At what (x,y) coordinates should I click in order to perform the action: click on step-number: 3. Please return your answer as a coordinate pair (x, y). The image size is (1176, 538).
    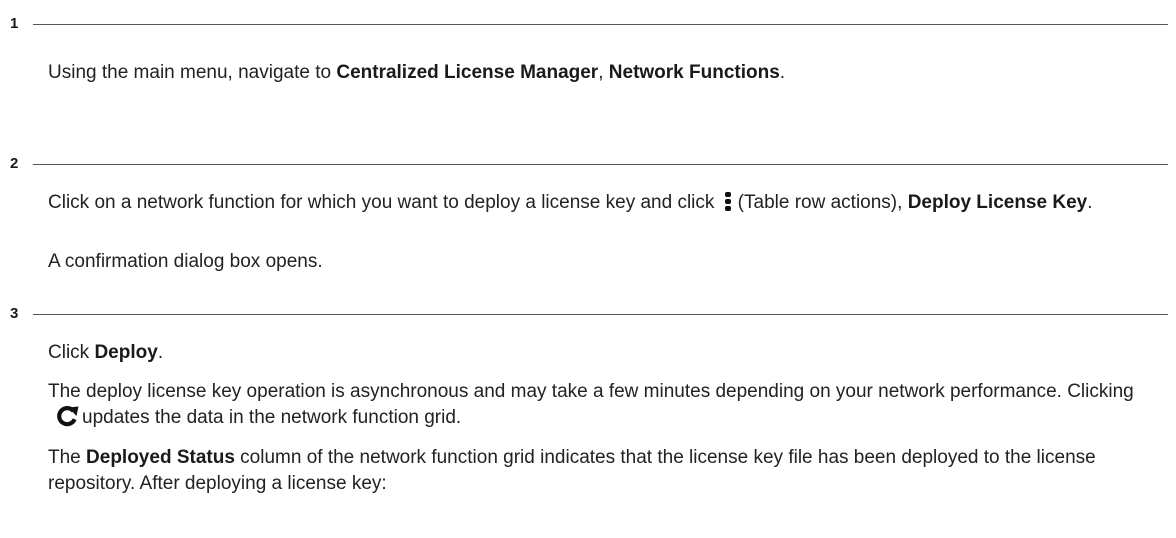
    Looking at the image, I should click on (14, 313).